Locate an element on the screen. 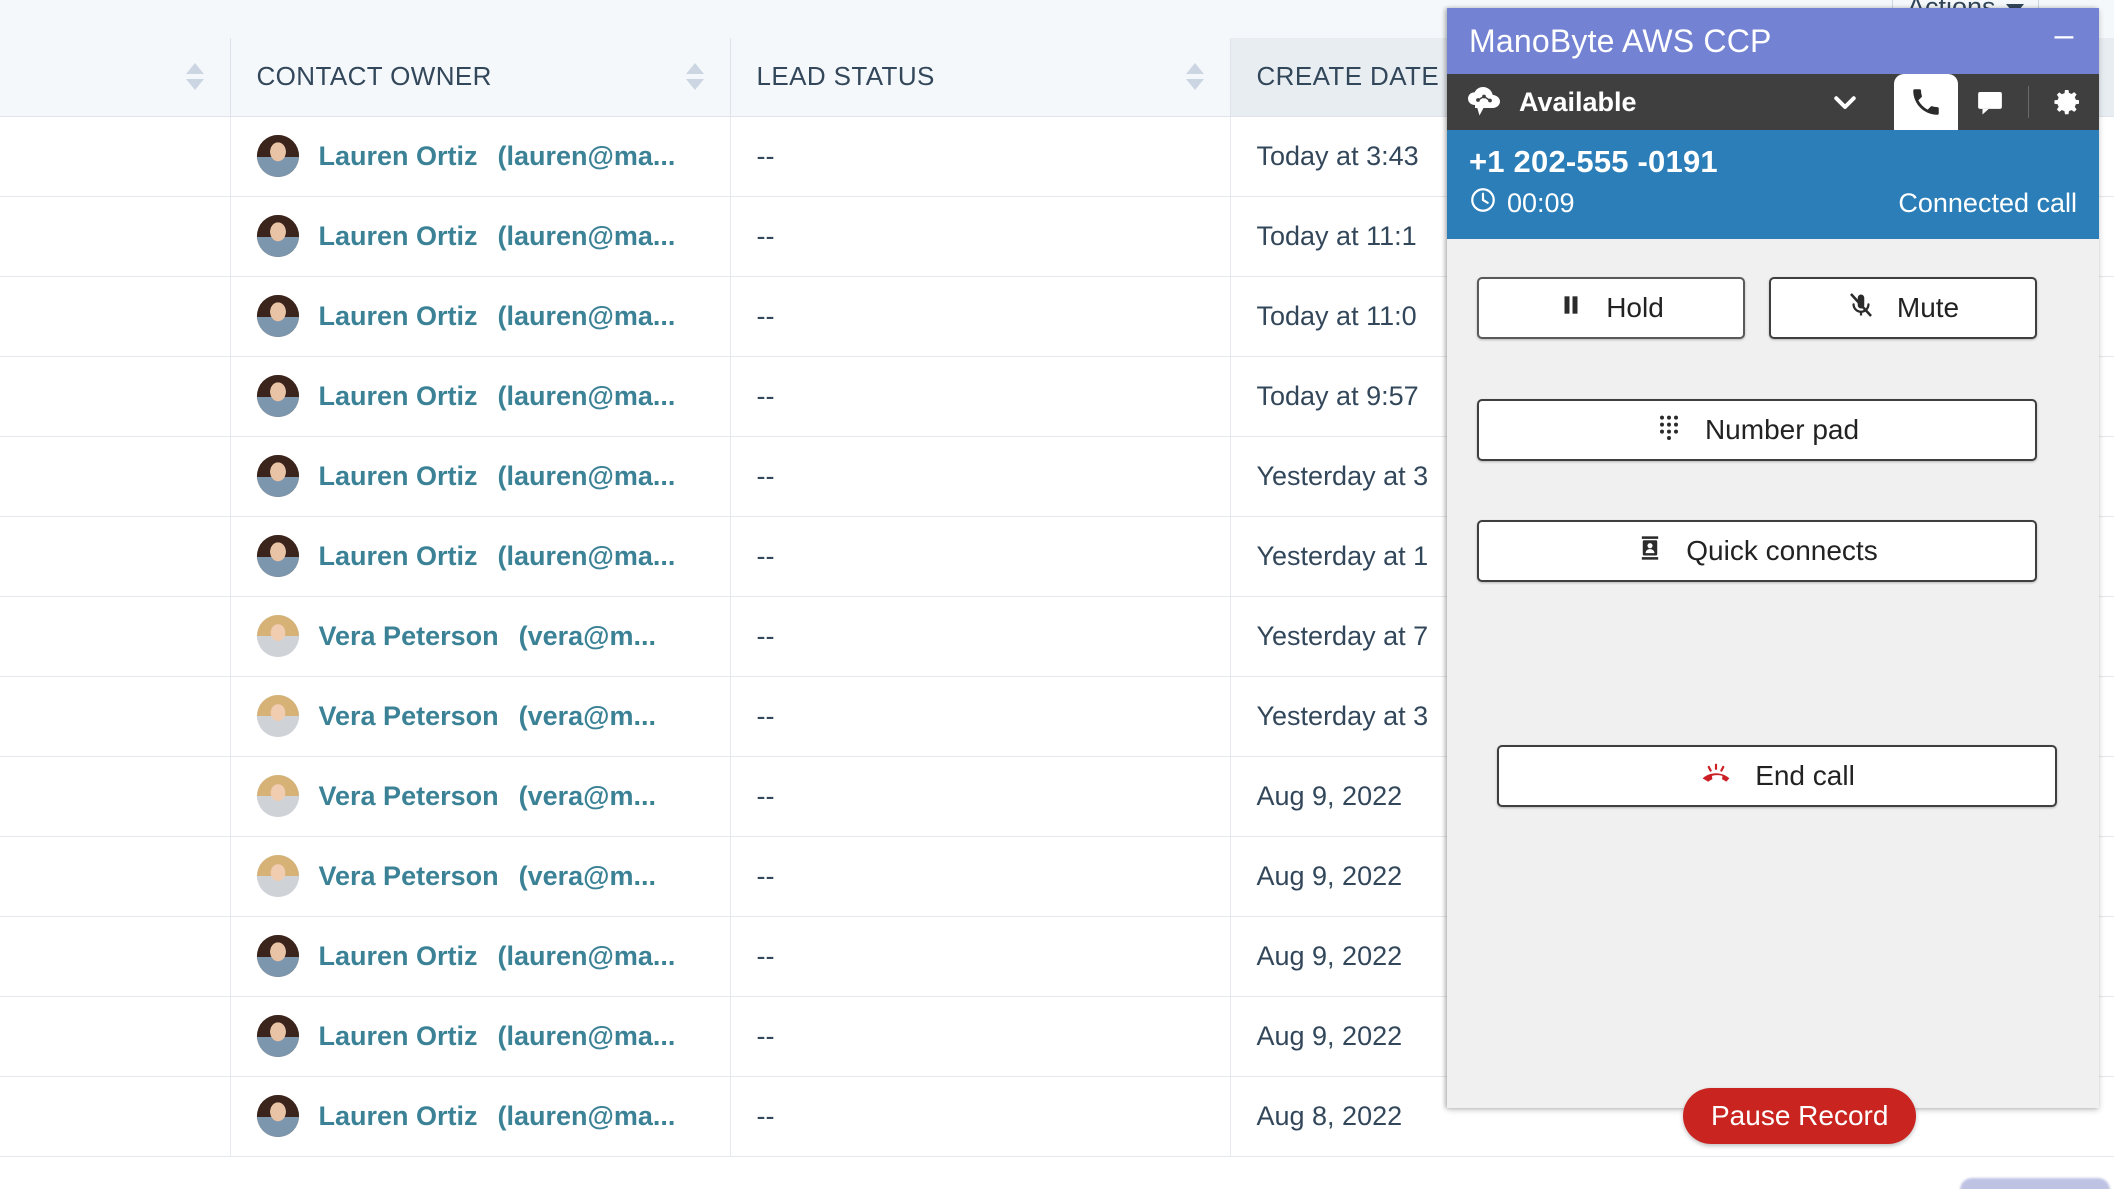 This screenshot has width=2114, height=1189. mute-button: Mute is located at coordinates (1903, 308).